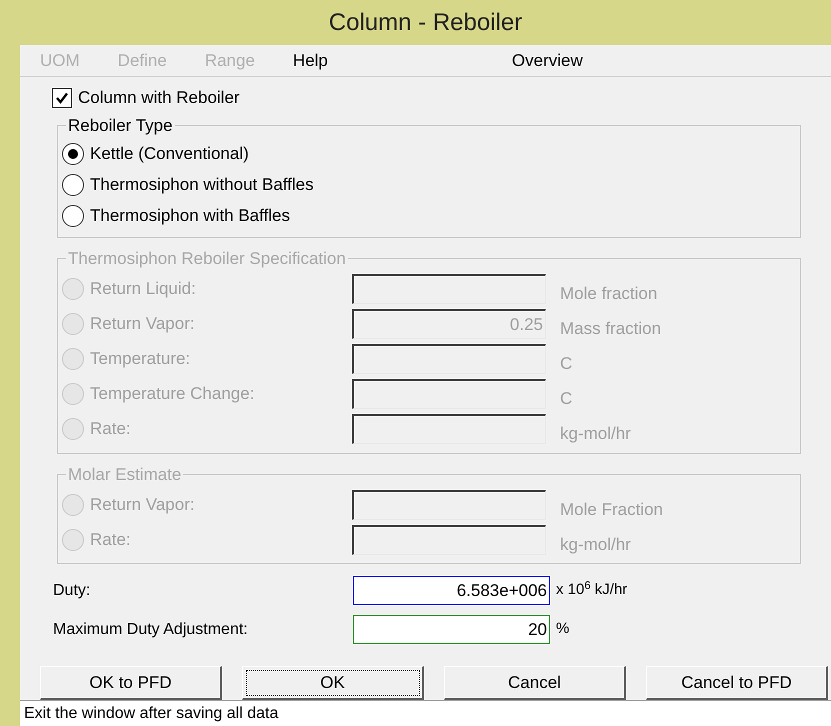 The height and width of the screenshot is (726, 831). Describe the element at coordinates (451, 629) in the screenshot. I see `input-field: 20` at that location.